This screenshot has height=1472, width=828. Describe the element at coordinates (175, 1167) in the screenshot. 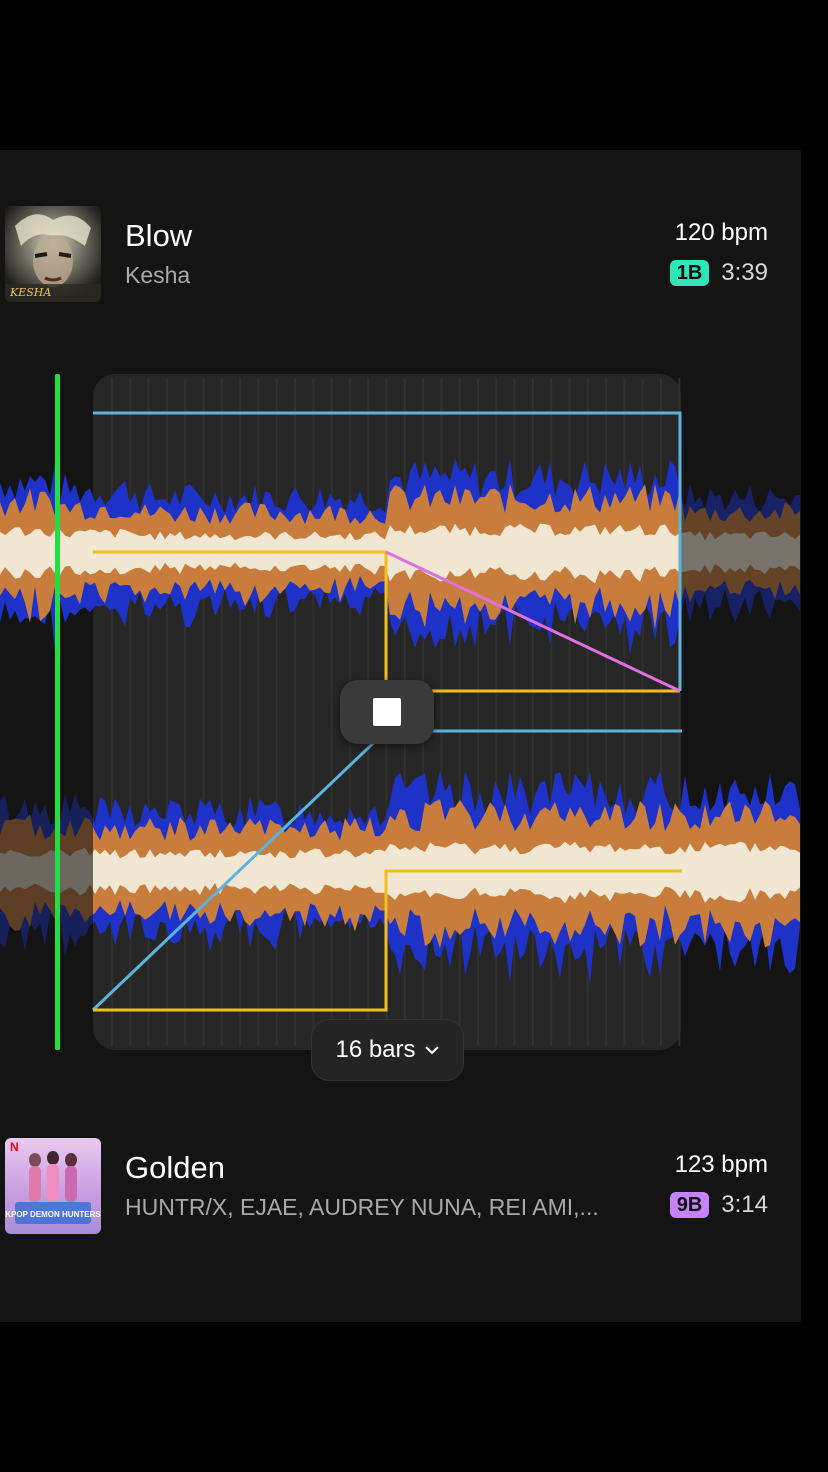

I see `track-title: Golden` at that location.